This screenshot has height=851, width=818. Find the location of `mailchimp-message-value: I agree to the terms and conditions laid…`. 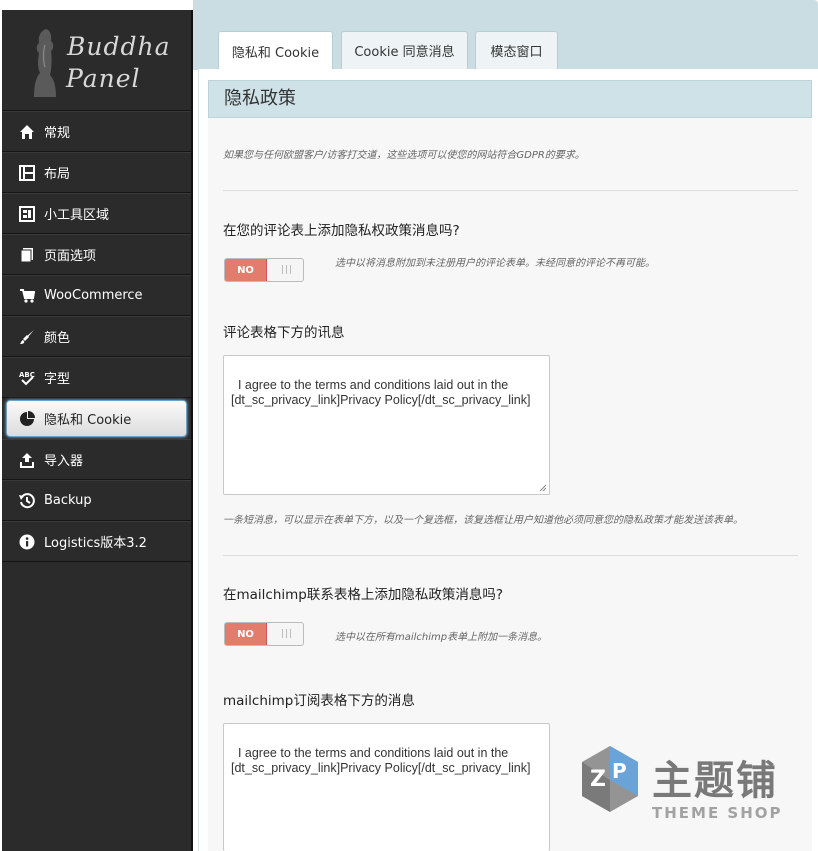

mailchimp-message-value: I agree to the terms and conditions laid… is located at coordinates (381, 760).